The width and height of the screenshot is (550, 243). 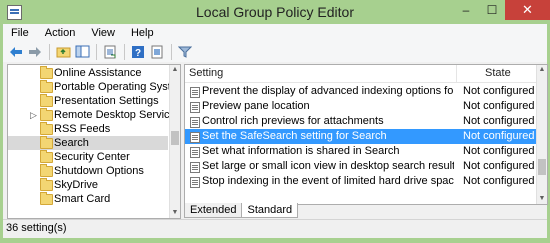 What do you see at coordinates (117, 115) in the screenshot?
I see `tree-item-label: Remote Desktop Services` at bounding box center [117, 115].